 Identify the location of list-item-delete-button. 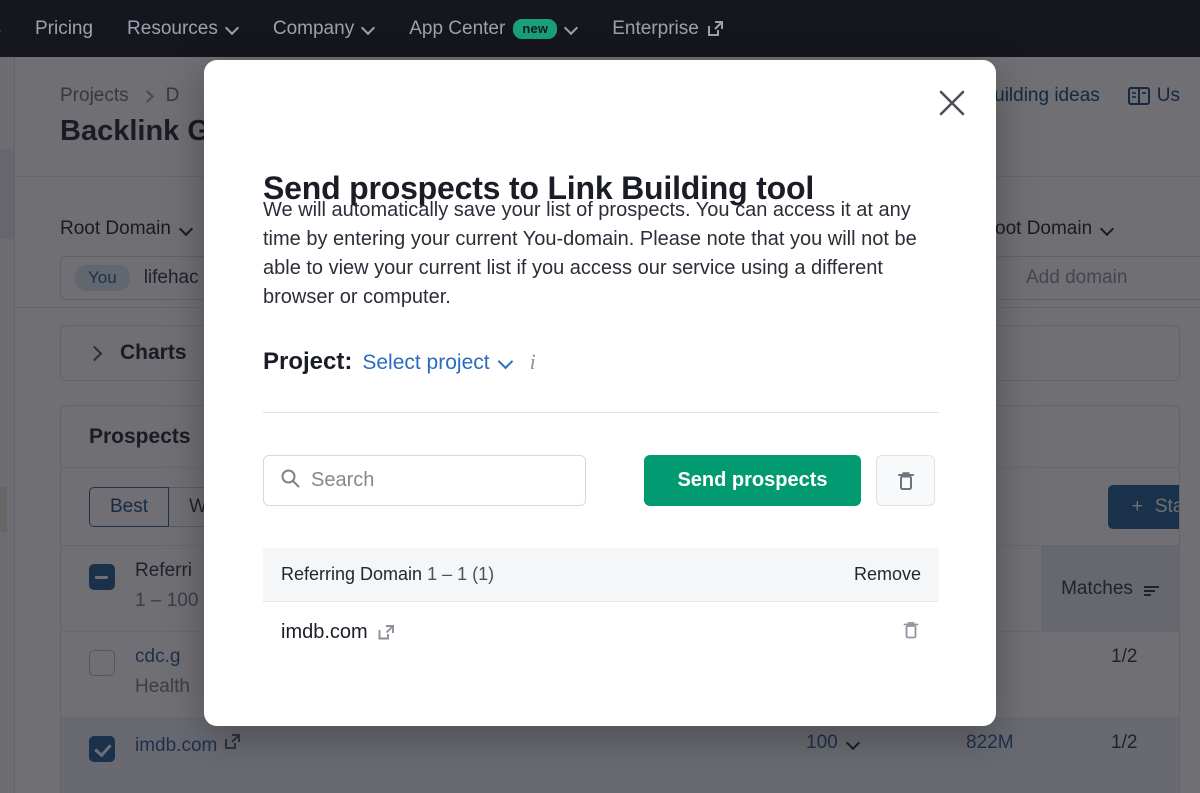
(911, 632).